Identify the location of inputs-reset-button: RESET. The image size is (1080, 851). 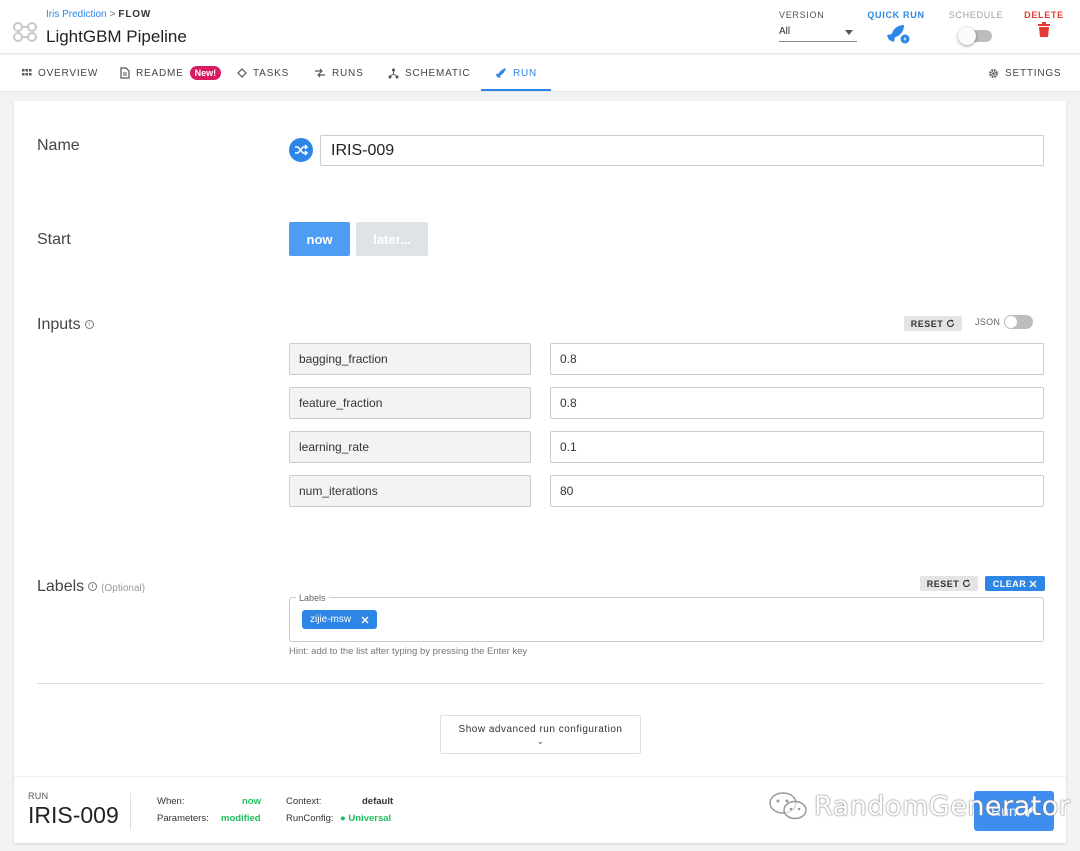
(933, 323).